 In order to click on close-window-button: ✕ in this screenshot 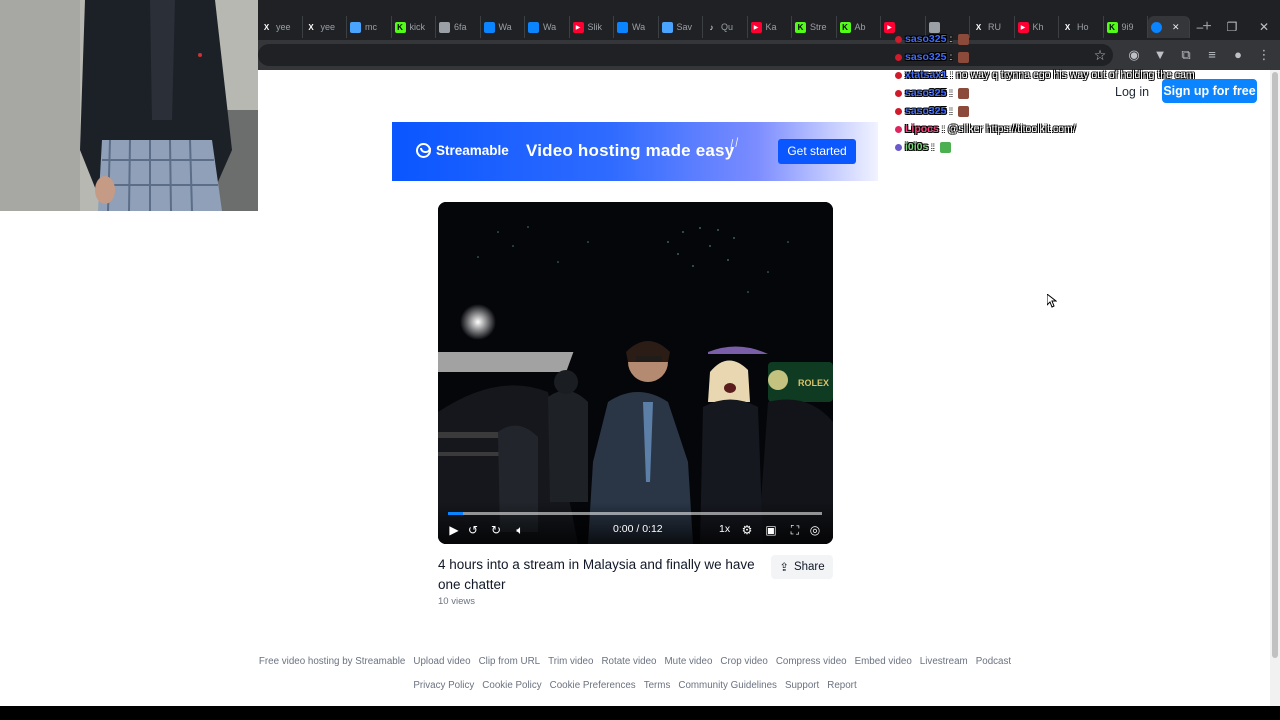, I will do `click(1264, 27)`.